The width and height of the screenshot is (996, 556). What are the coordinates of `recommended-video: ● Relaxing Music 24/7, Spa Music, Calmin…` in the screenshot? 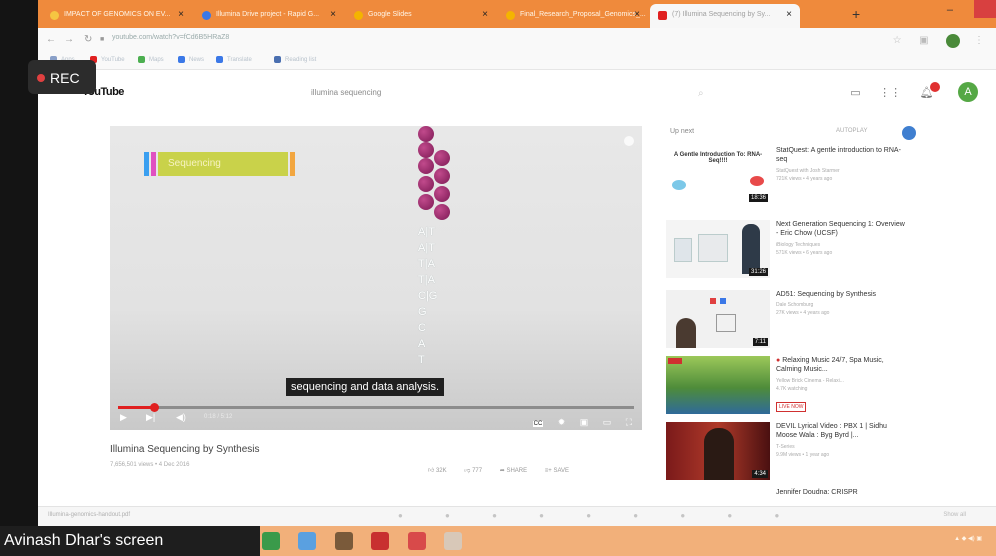 It's located at (831, 386).